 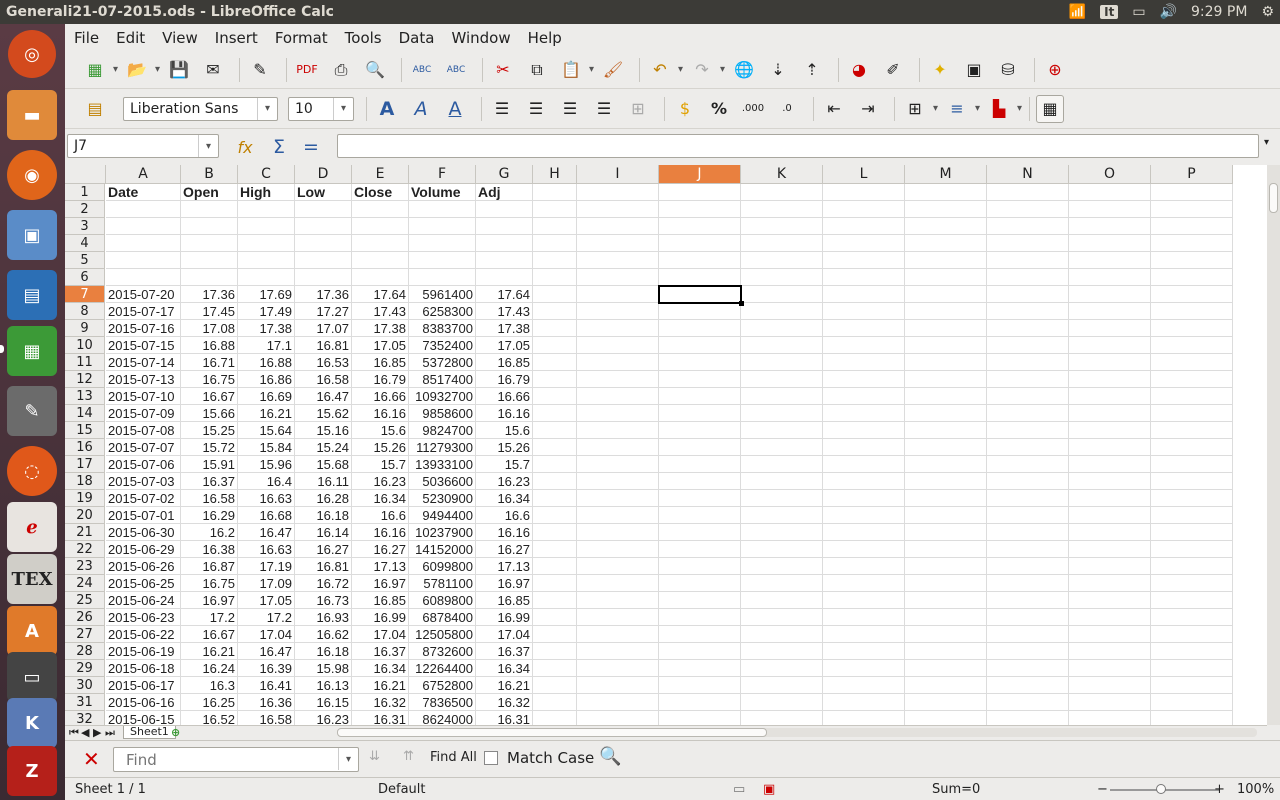 I want to click on cell-i3, so click(x=618, y=226).